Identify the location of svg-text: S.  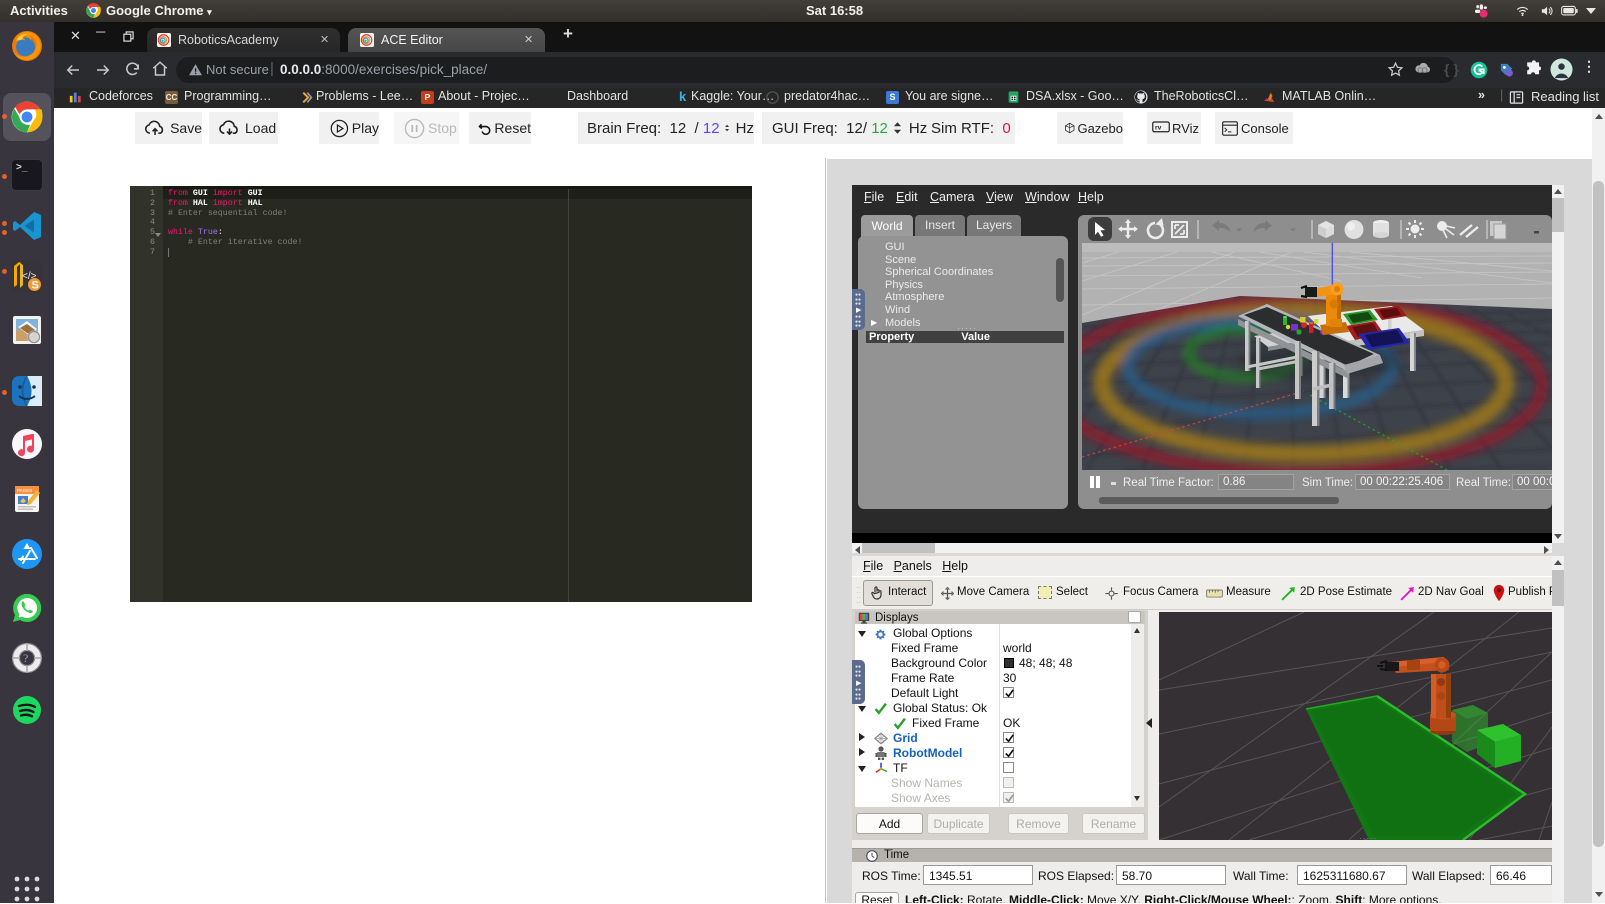
(35, 286).